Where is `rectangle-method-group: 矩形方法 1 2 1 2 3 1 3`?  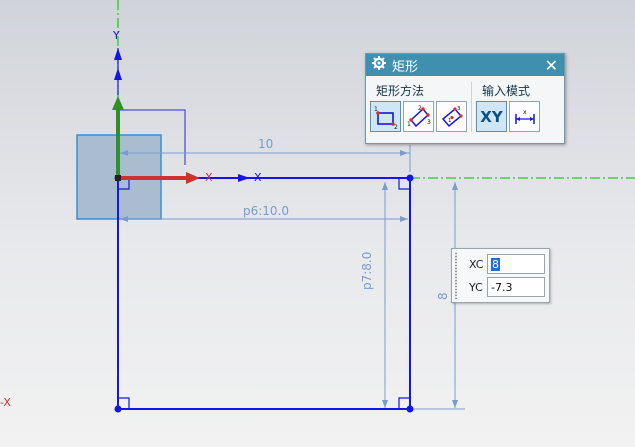 rectangle-method-group: 矩形方法 1 2 1 2 3 1 3 is located at coordinates (421, 107).